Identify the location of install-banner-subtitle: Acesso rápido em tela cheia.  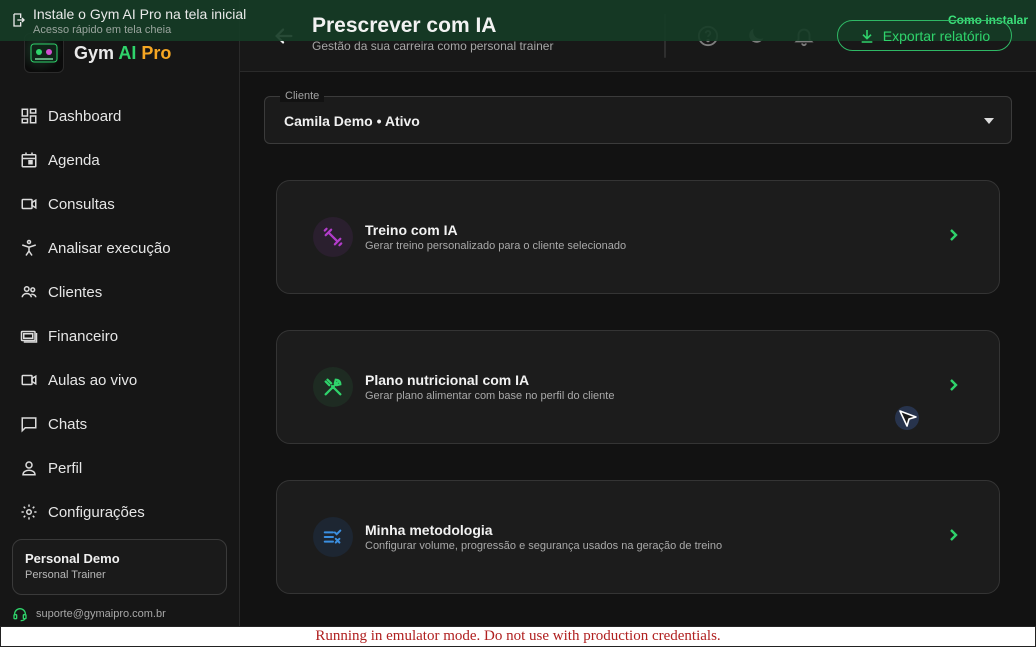
(102, 30).